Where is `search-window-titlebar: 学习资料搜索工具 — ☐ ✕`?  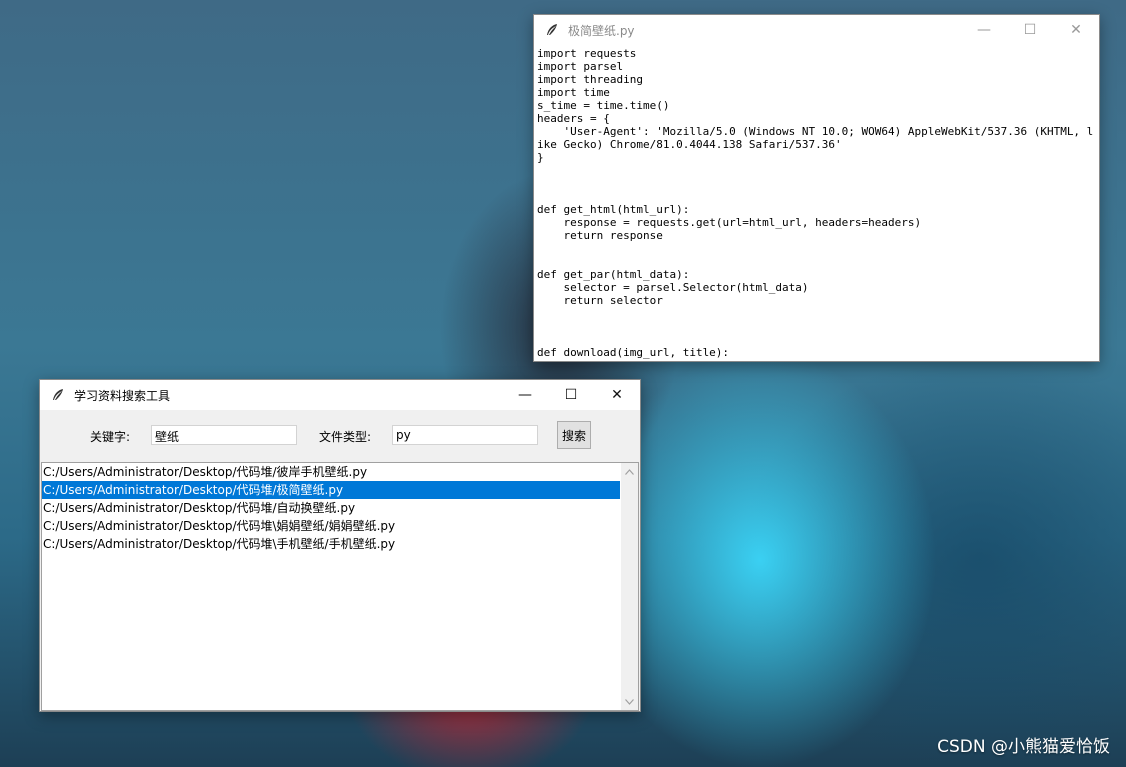
search-window-titlebar: 学习资料搜索工具 — ☐ ✕ is located at coordinates (340, 395).